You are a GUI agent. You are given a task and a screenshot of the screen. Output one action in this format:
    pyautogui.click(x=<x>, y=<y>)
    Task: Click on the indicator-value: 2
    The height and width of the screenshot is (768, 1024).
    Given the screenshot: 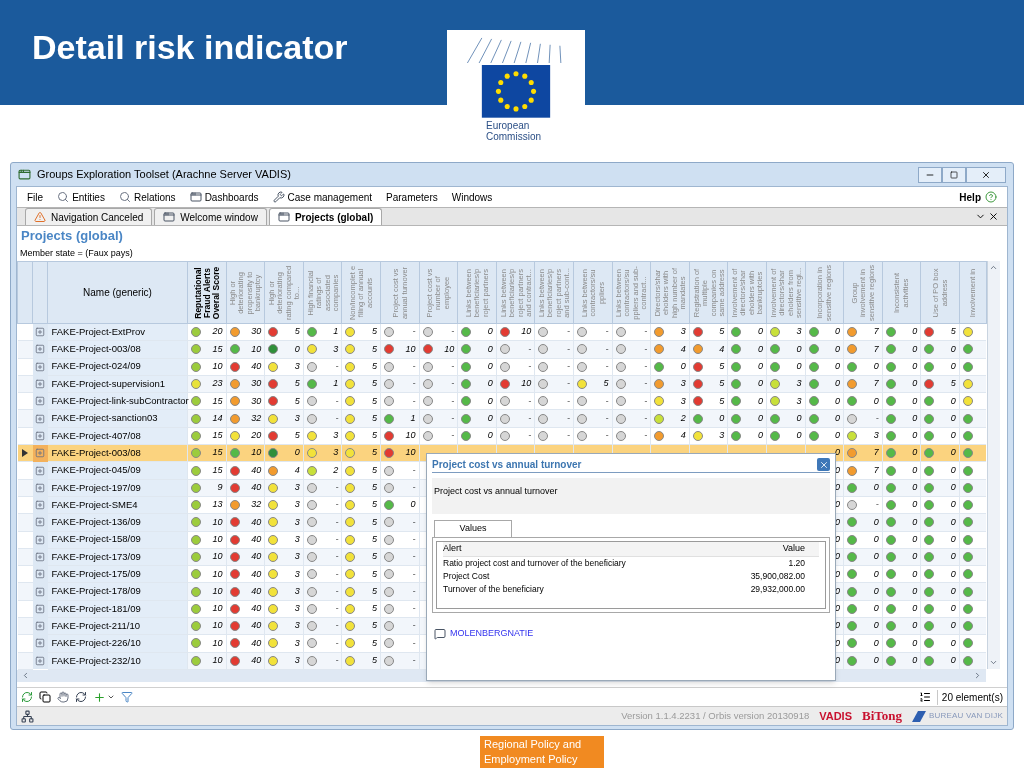 What is the action you would take?
    pyautogui.click(x=683, y=418)
    